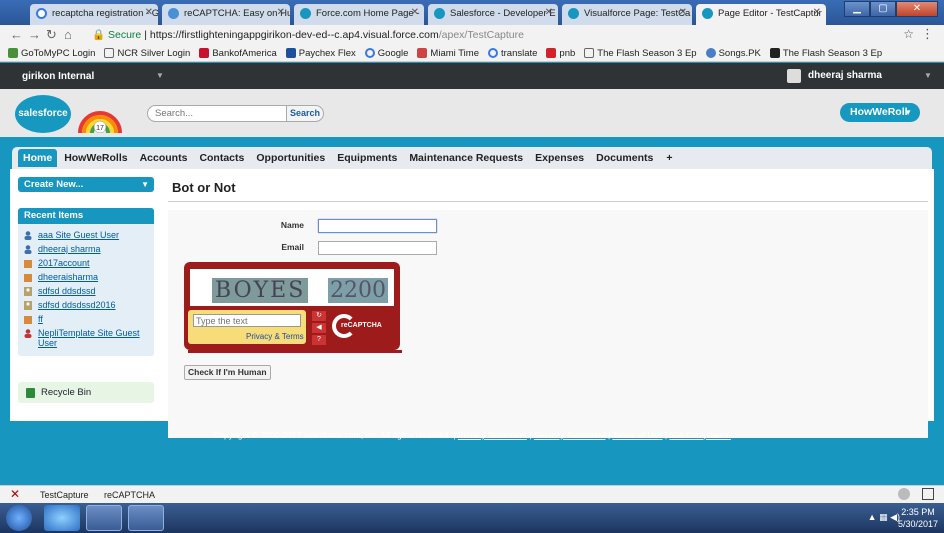 The width and height of the screenshot is (944, 533). What do you see at coordinates (493, 14) in the screenshot?
I see `browser-tab-sf-developer: Salesforce - Developer E ✕` at bounding box center [493, 14].